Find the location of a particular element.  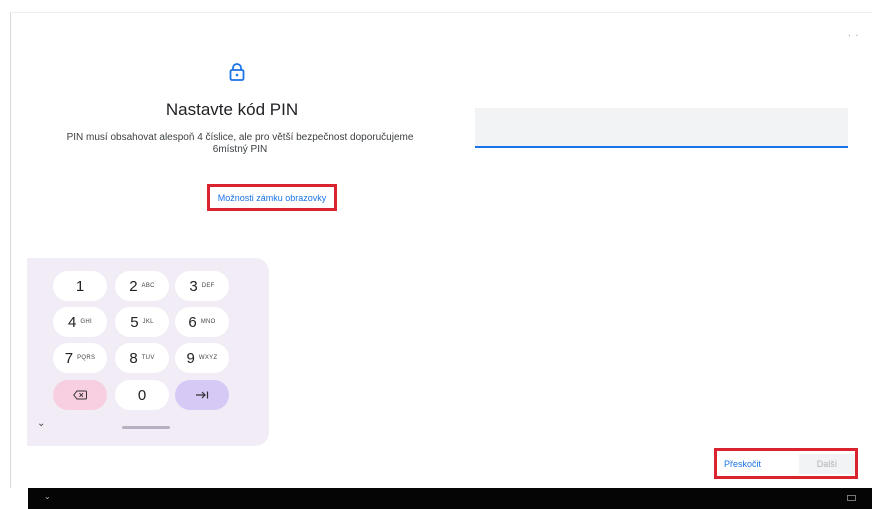

key-1: 1 is located at coordinates (80, 286).